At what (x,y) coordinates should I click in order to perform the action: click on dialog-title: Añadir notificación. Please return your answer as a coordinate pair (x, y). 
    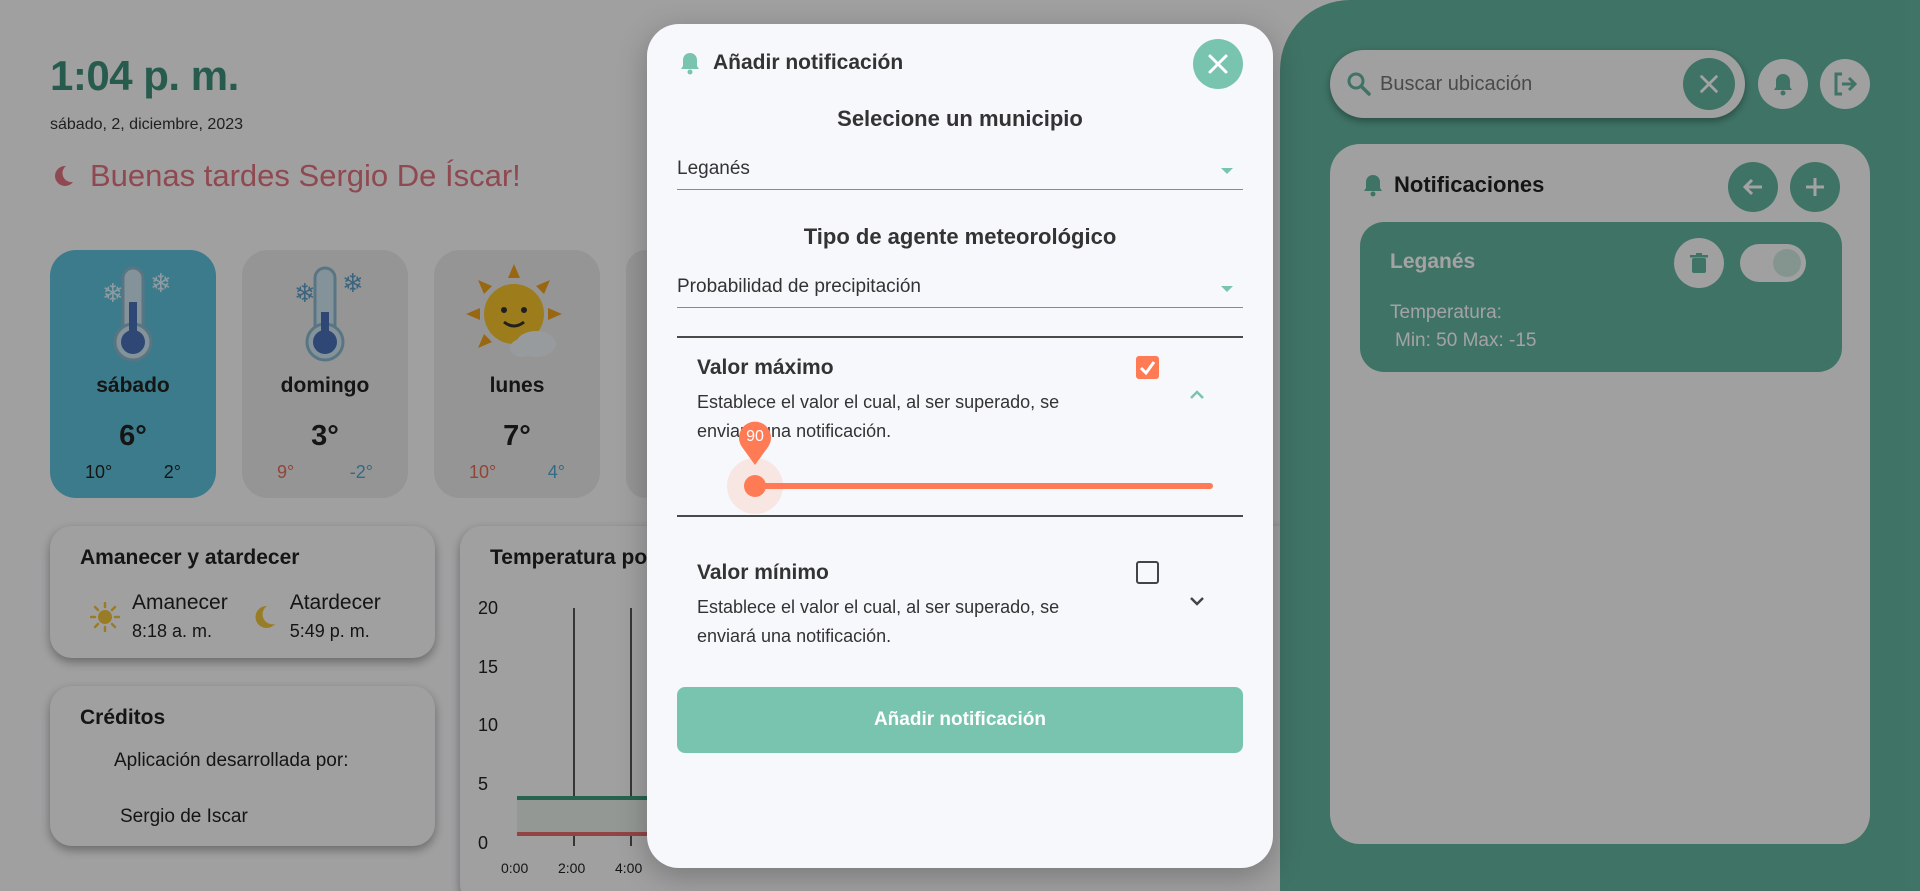
    Looking at the image, I should click on (808, 62).